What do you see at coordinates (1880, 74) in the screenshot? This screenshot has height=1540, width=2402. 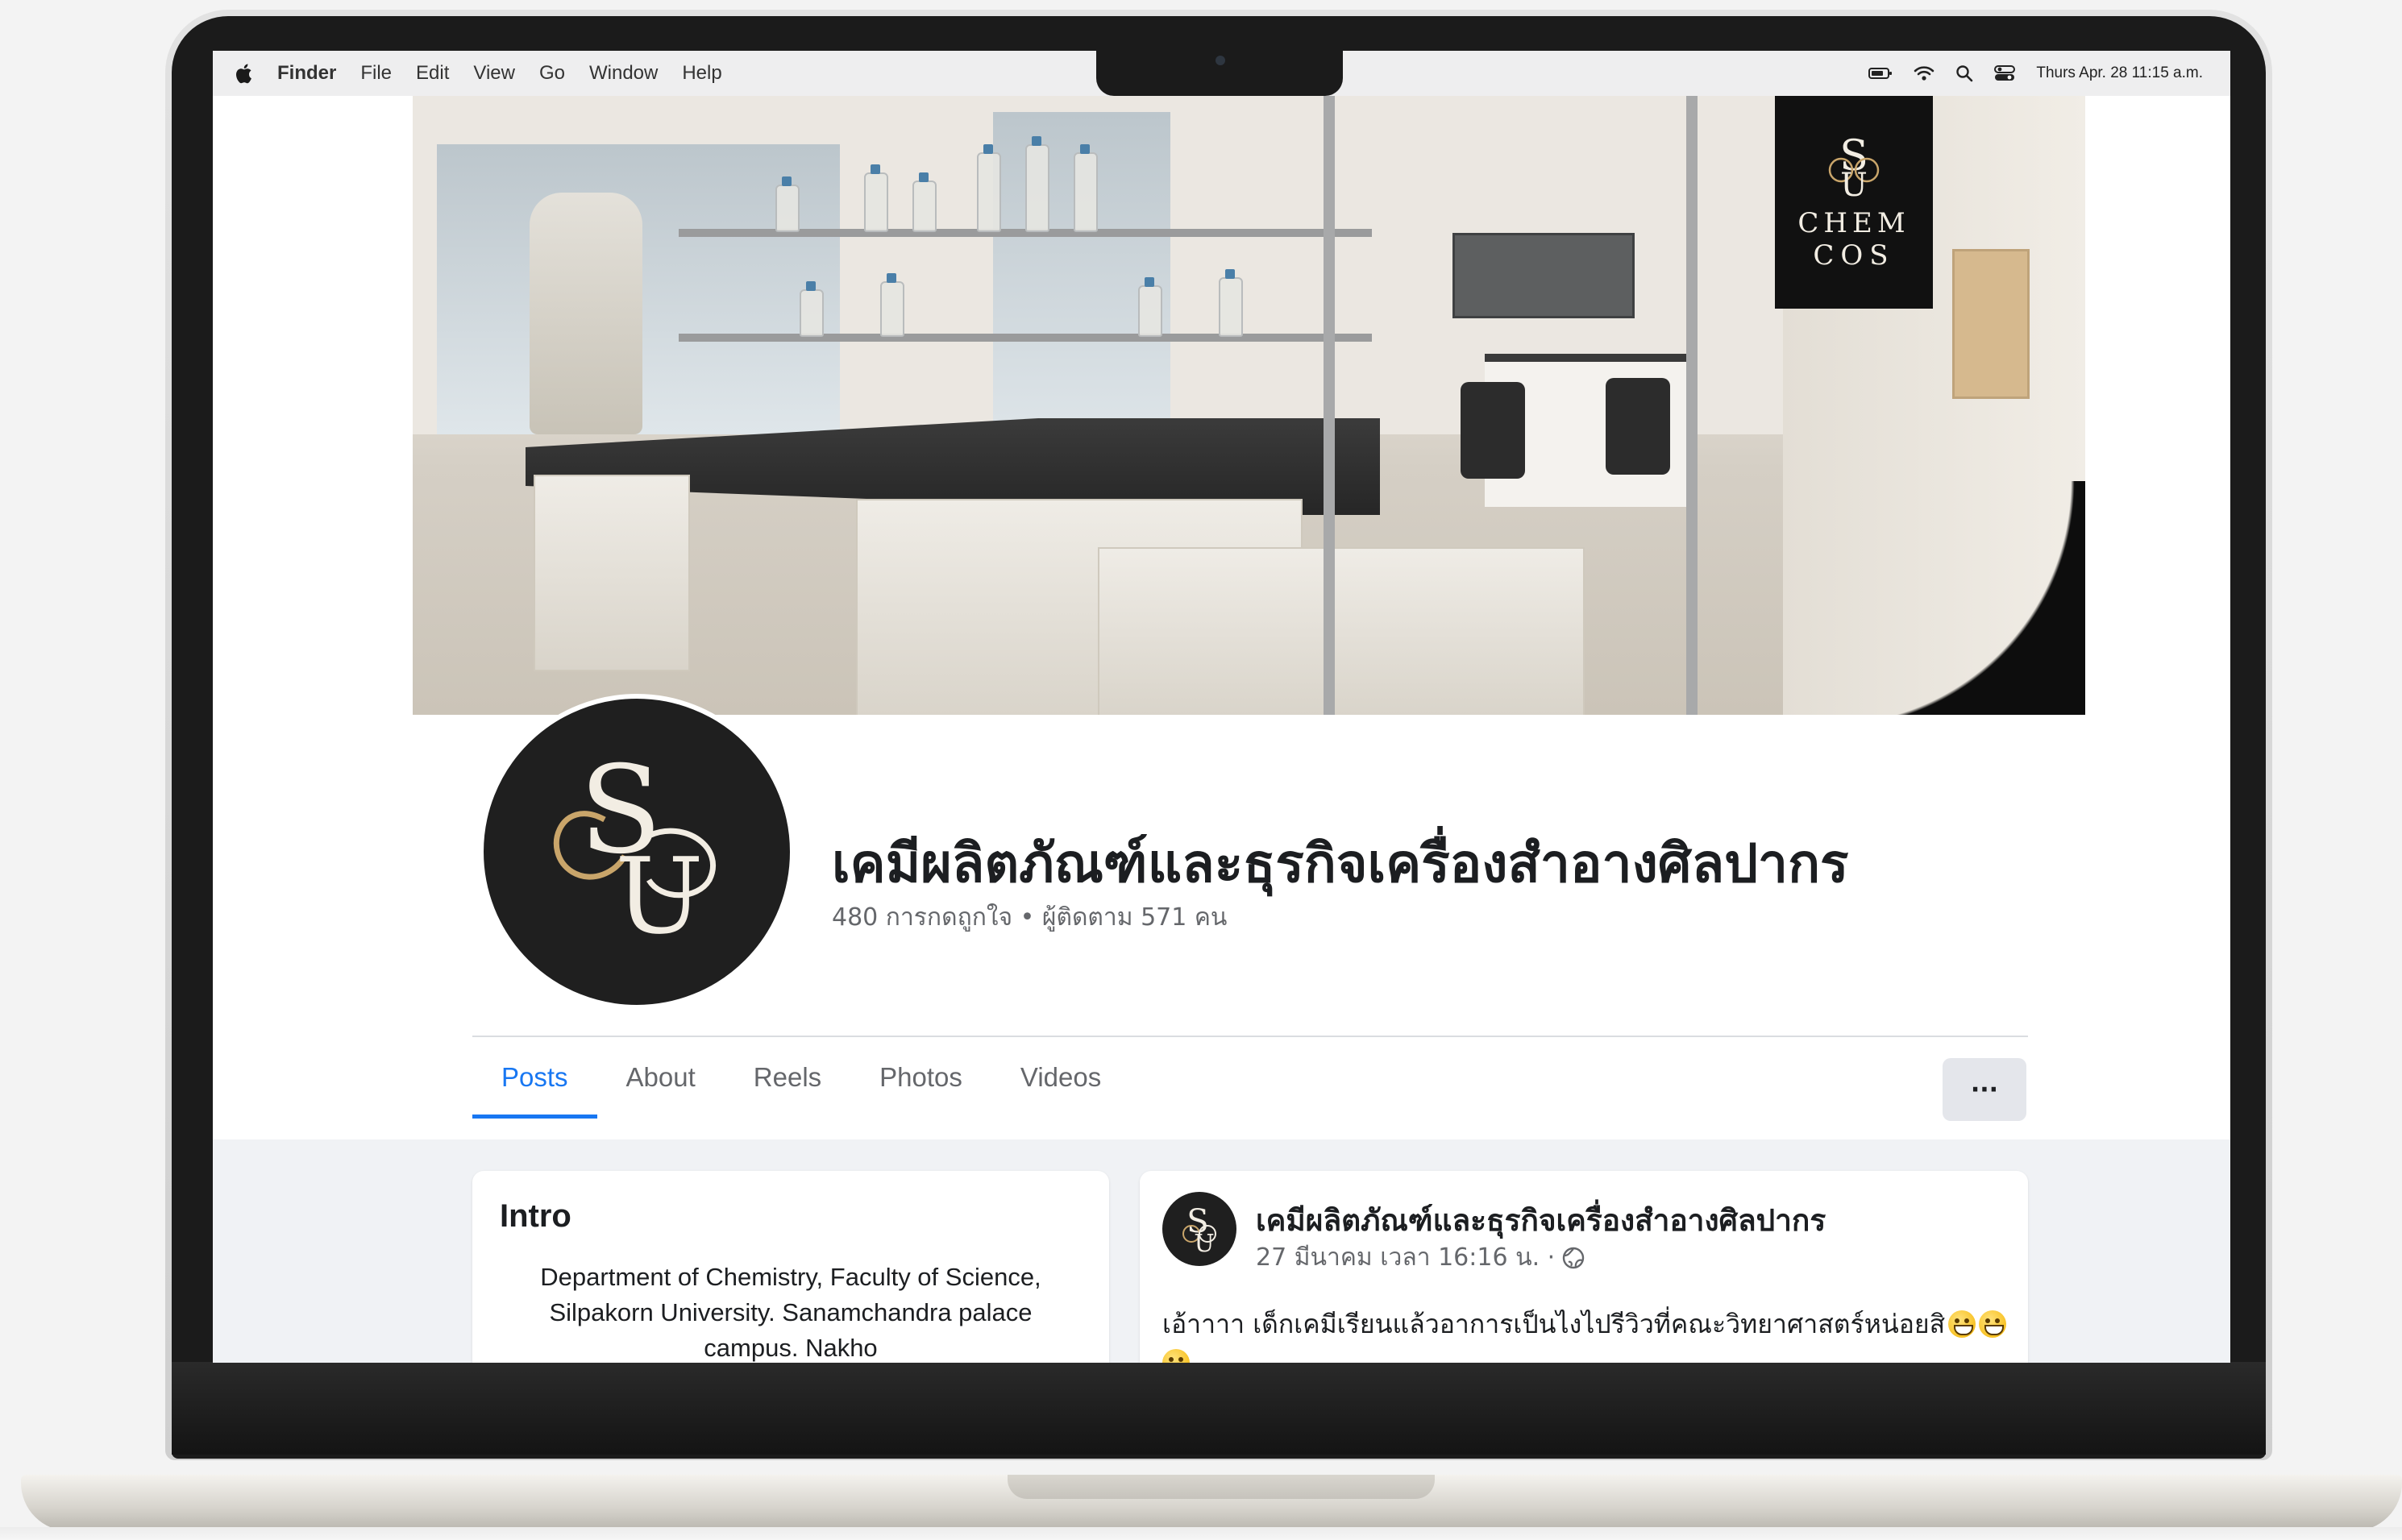 I see `battery-icon` at bounding box center [1880, 74].